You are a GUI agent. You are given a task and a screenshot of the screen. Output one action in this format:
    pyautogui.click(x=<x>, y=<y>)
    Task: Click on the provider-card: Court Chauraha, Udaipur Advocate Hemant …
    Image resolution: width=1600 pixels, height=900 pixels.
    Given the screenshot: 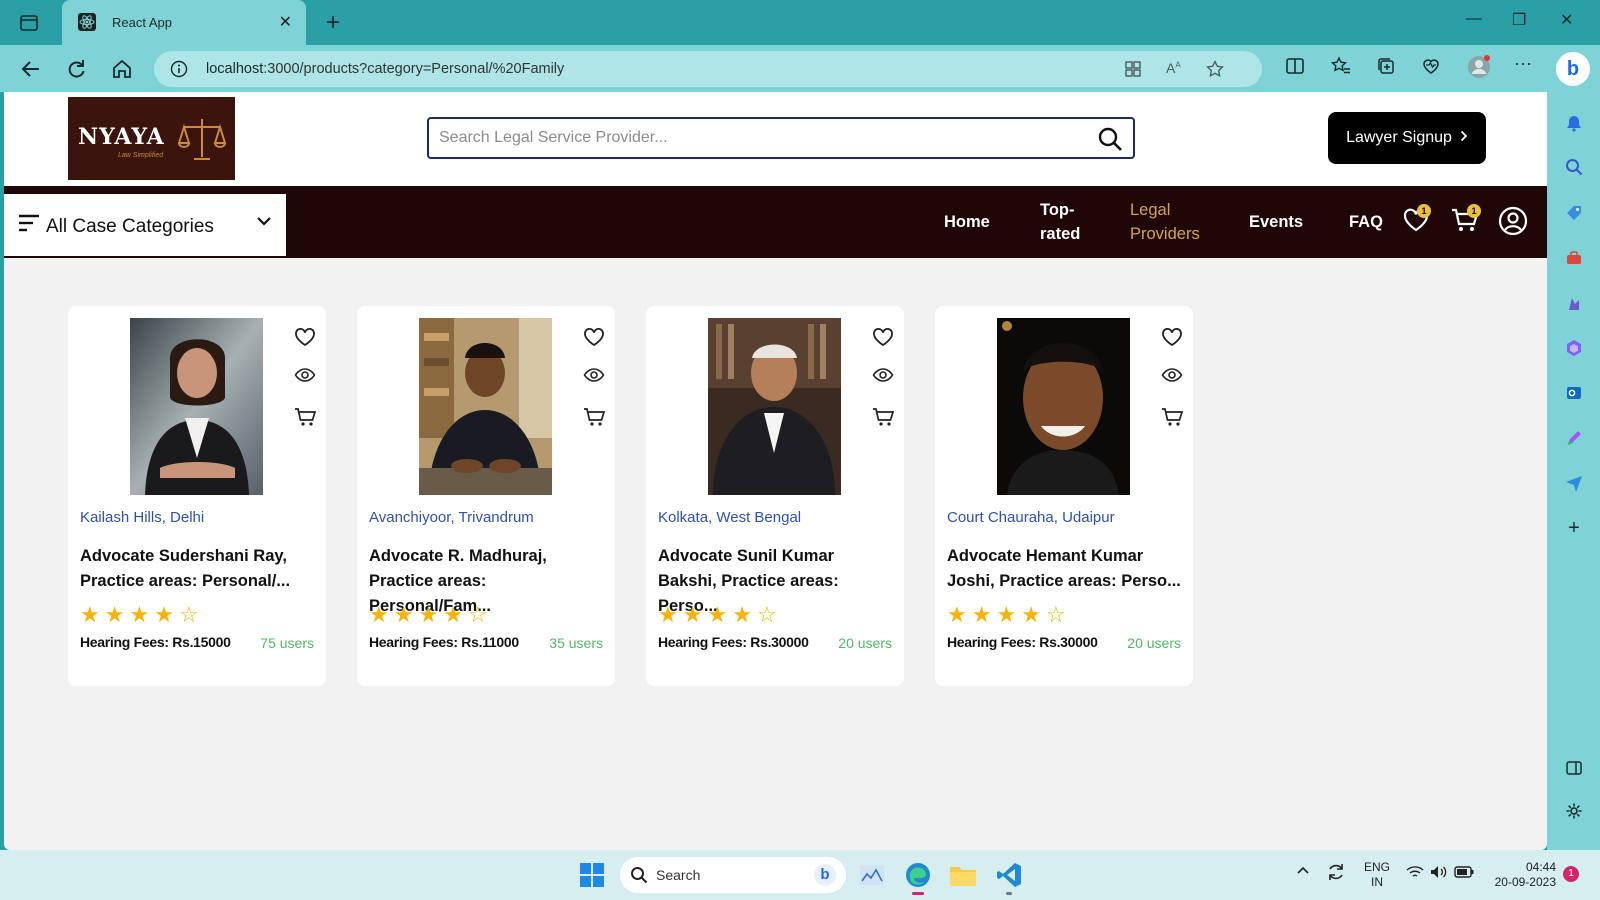 What is the action you would take?
    pyautogui.click(x=1064, y=496)
    